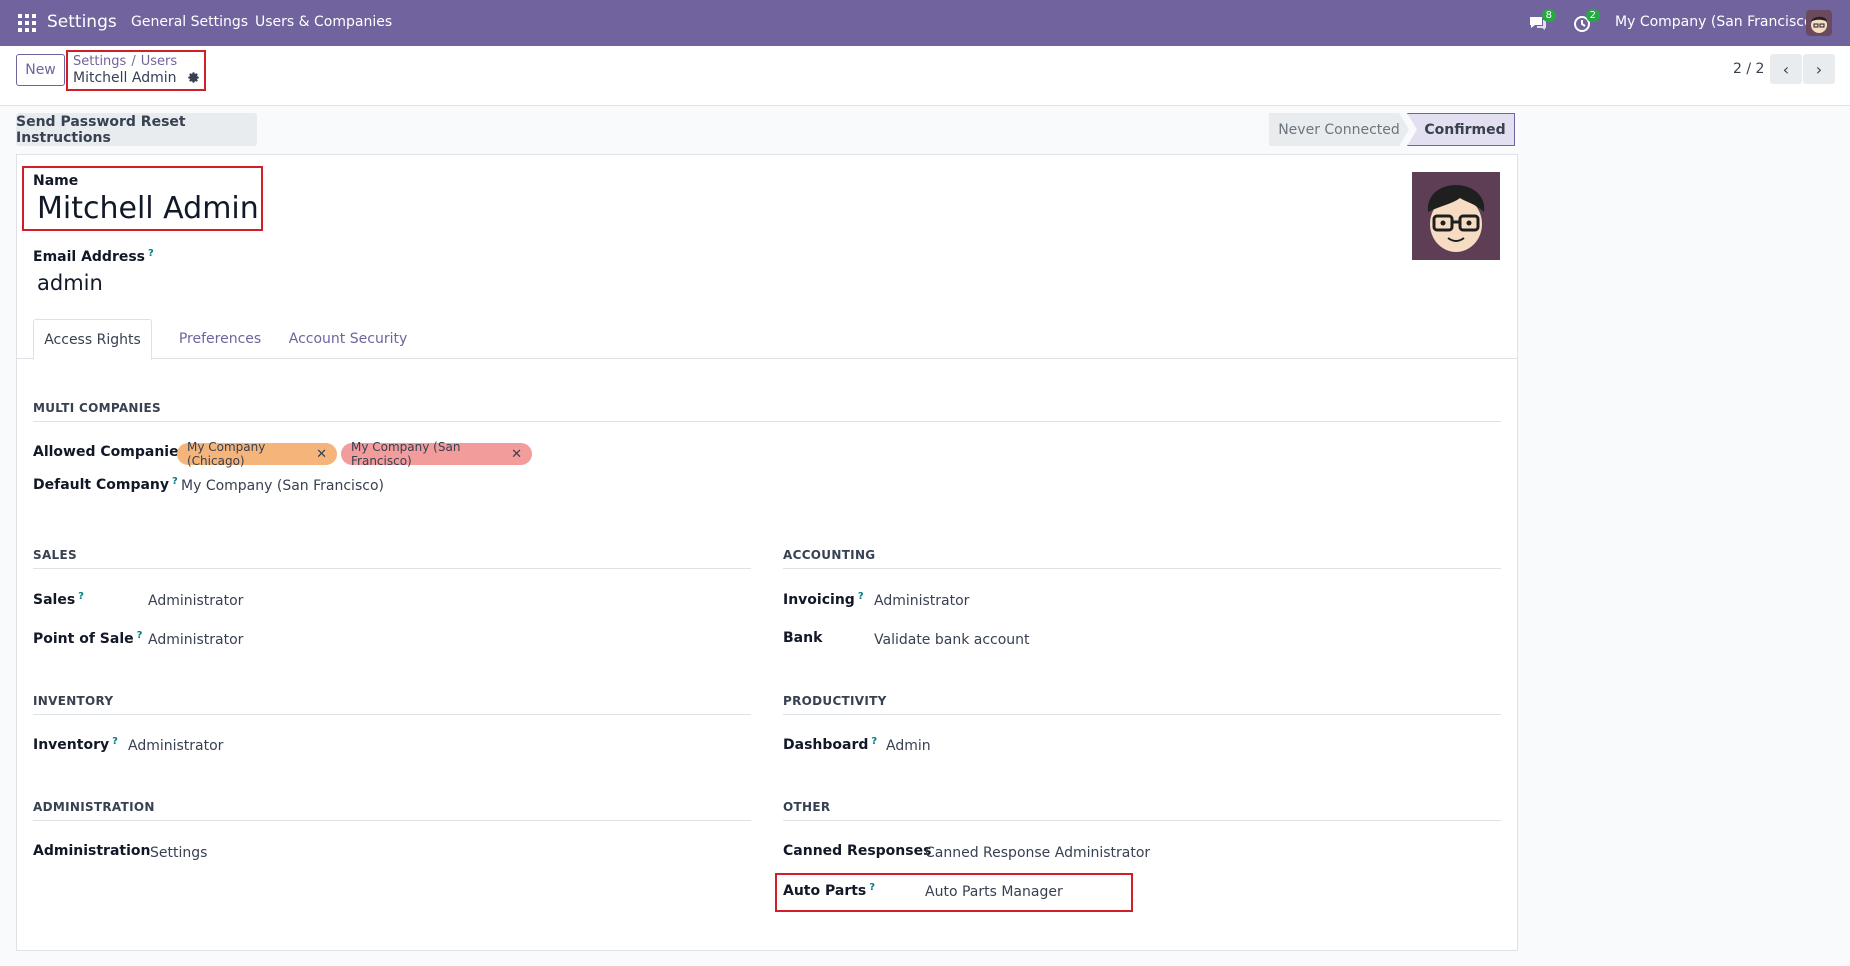 Image resolution: width=1850 pixels, height=966 pixels. What do you see at coordinates (148, 208) in the screenshot?
I see `name-input: Mitchell Admin` at bounding box center [148, 208].